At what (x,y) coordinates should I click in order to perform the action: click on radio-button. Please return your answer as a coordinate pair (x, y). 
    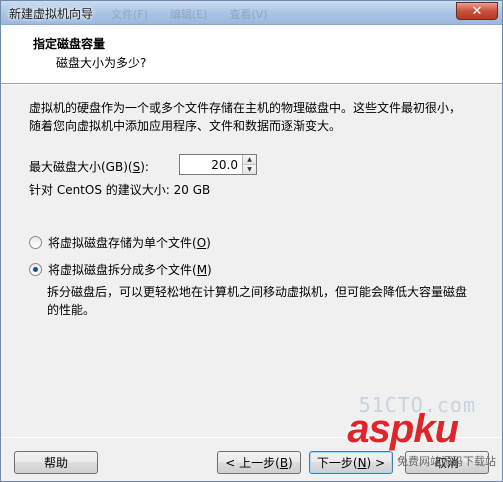
    Looking at the image, I should click on (35, 242).